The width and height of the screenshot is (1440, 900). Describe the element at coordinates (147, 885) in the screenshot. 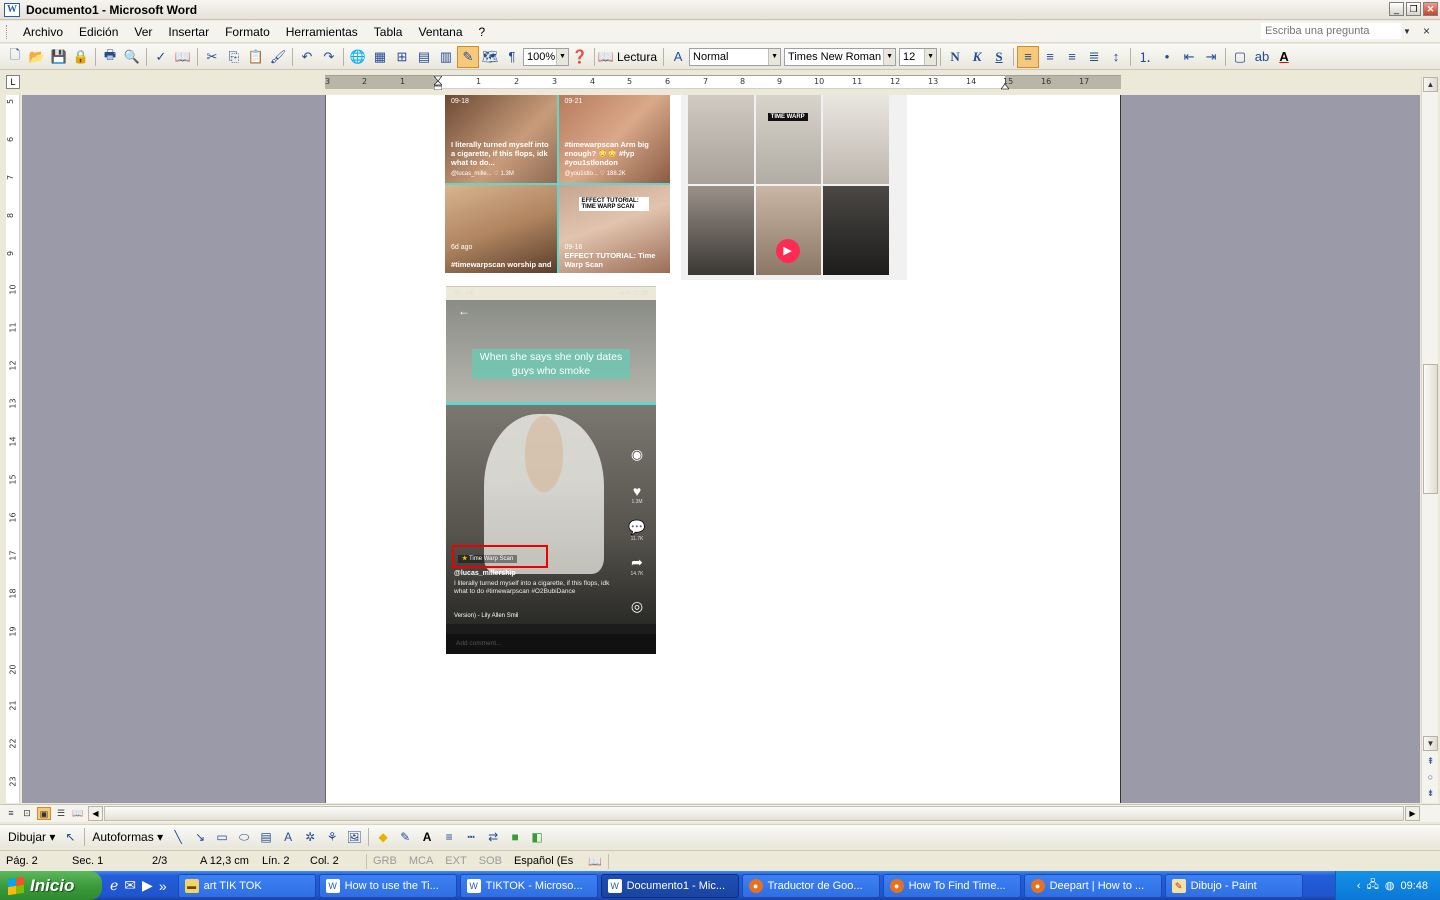

I see `media-player-icon: ▶` at that location.